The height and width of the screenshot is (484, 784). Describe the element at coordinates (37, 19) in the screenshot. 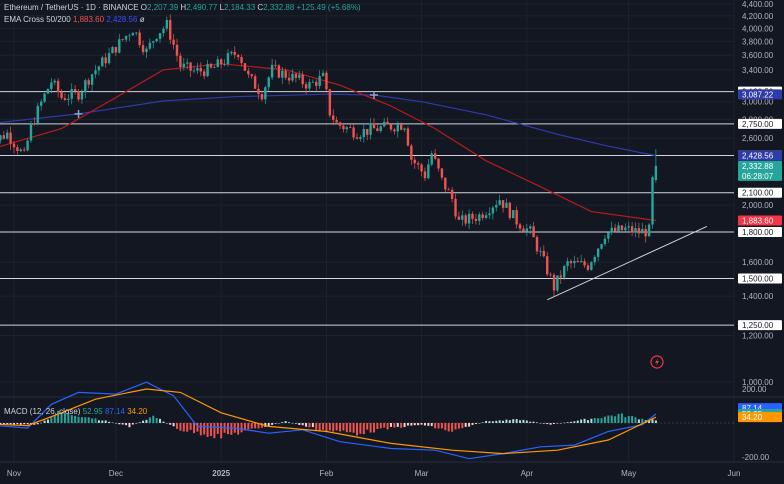

I see `ema-indicator-label: EMA Cross 50/200` at that location.